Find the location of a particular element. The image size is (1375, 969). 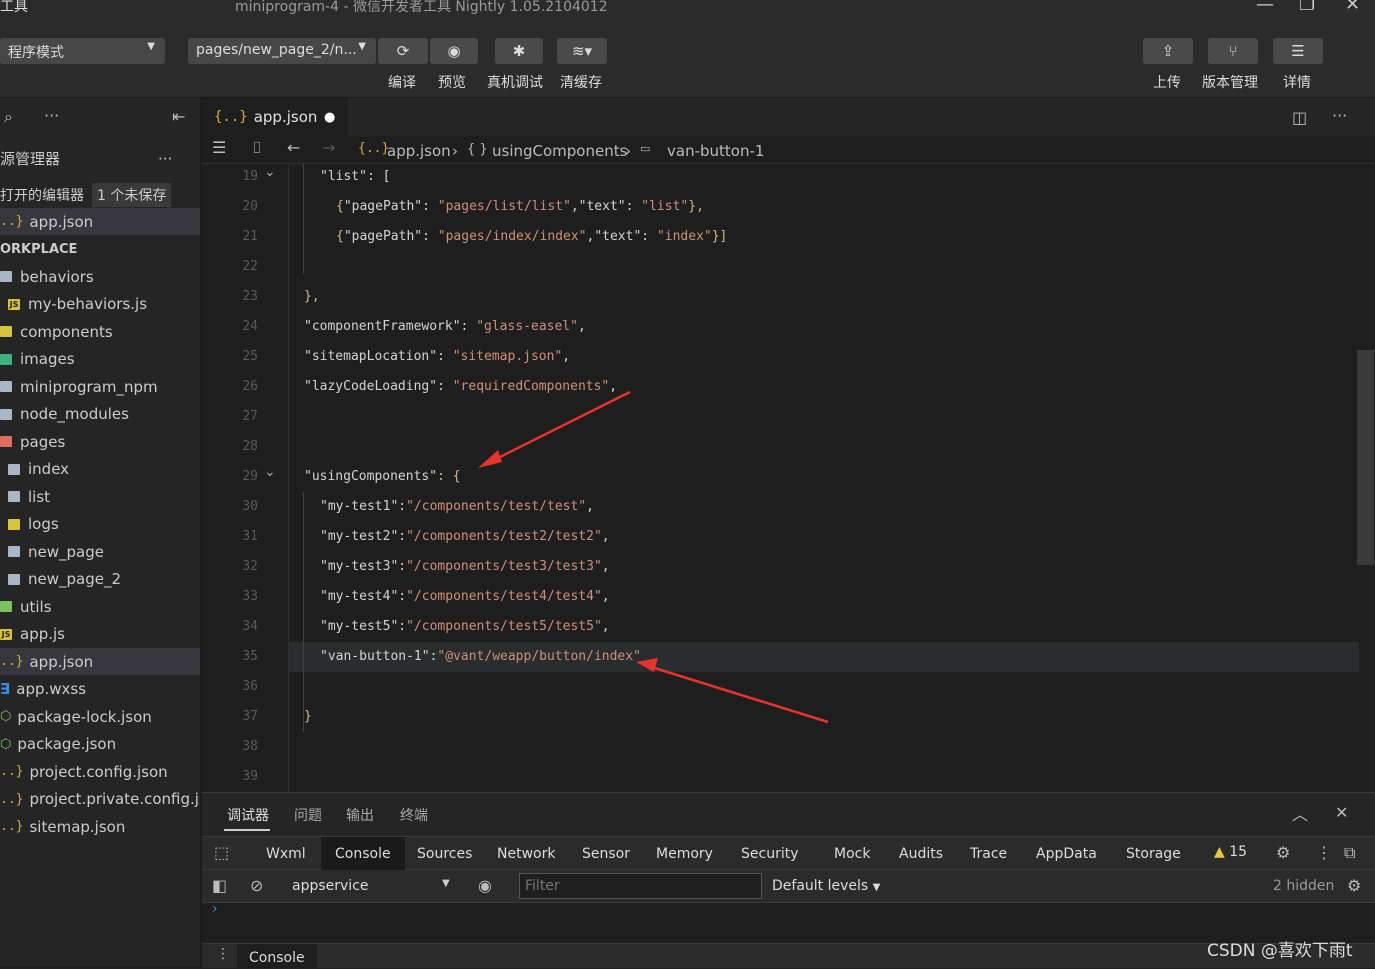

devtools-tab-mock: Mock is located at coordinates (852, 853).